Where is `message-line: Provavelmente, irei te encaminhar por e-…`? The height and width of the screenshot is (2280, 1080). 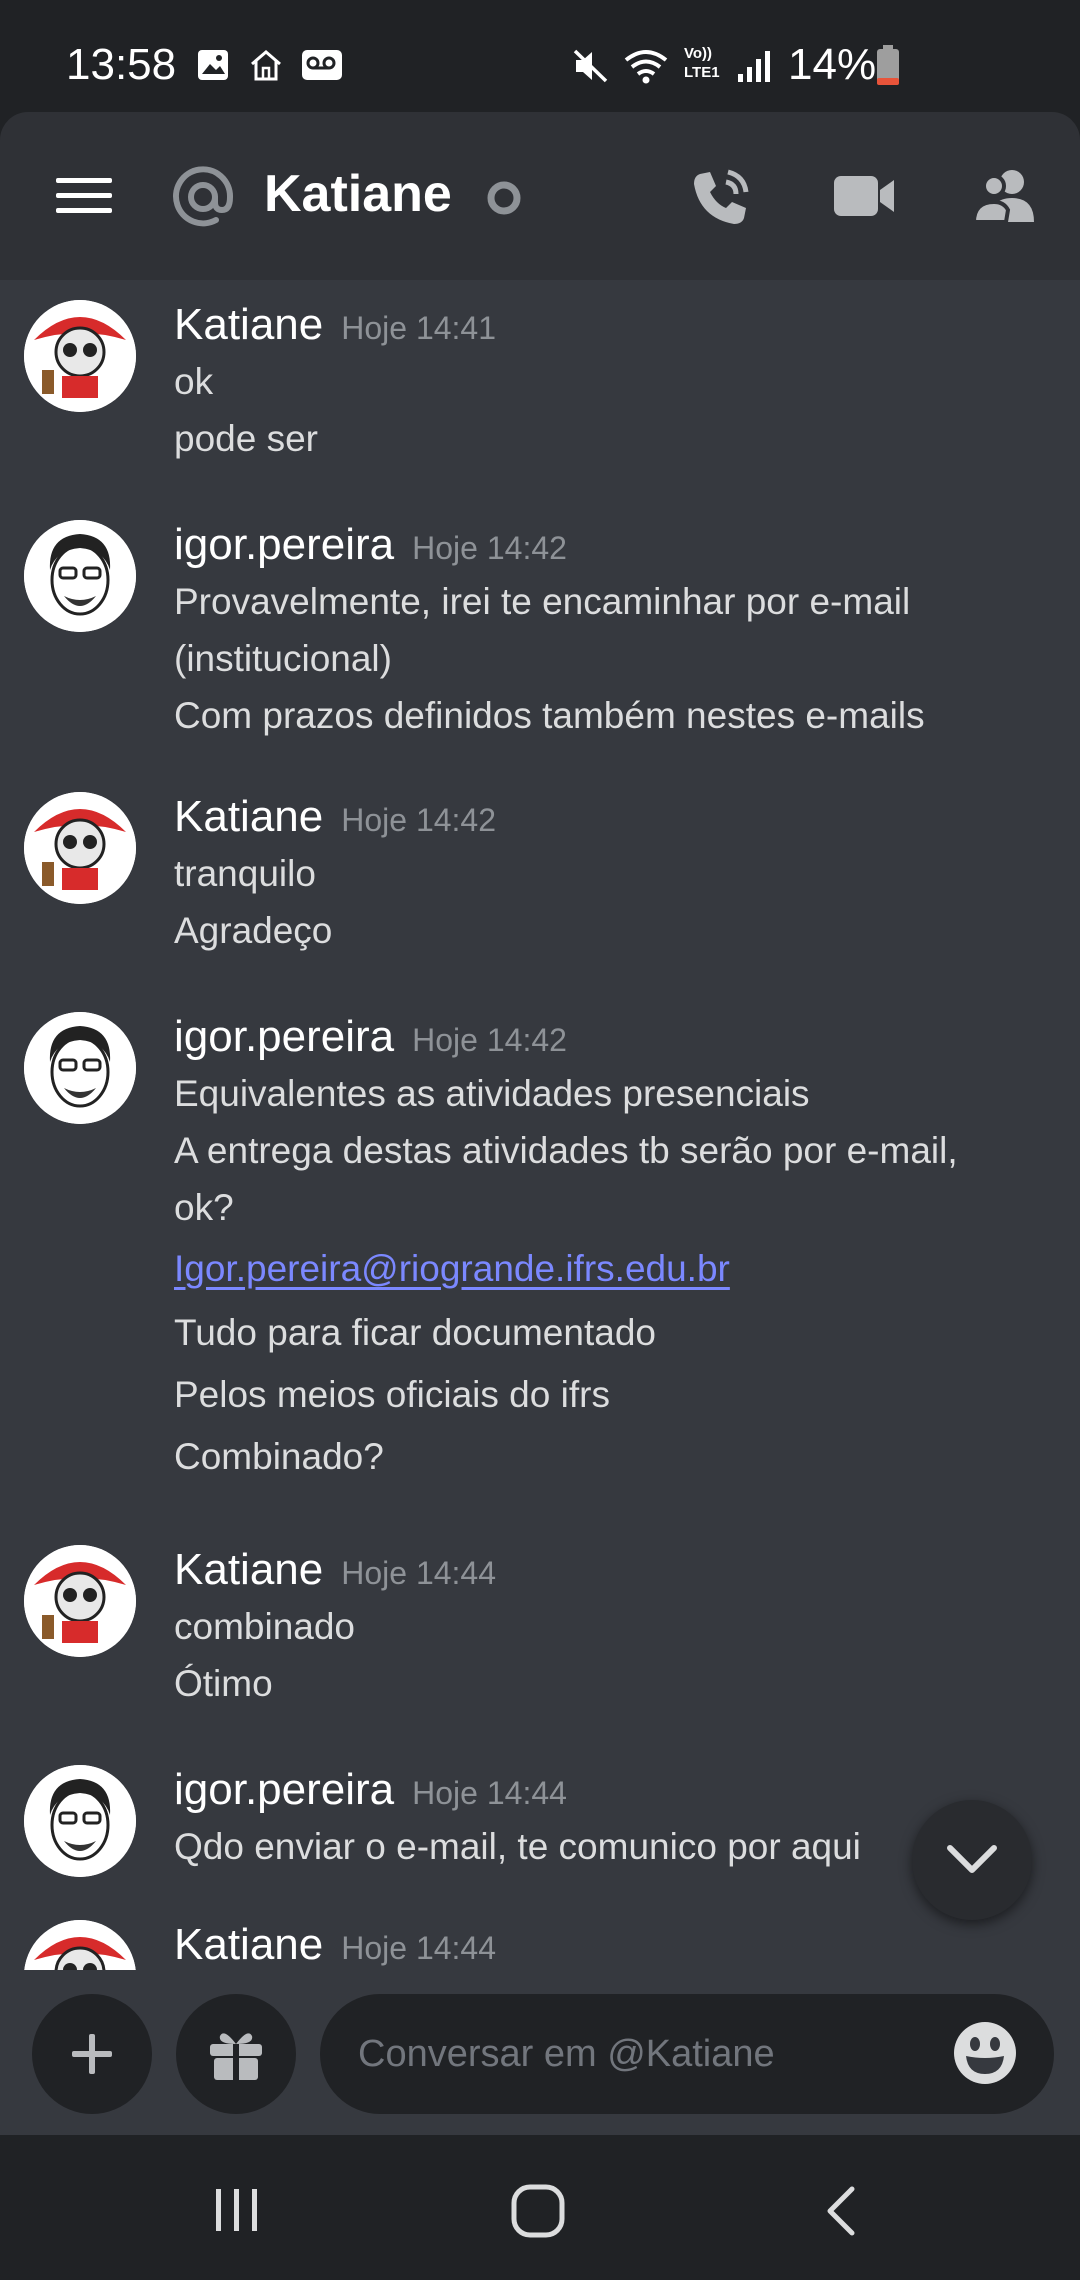 message-line: Provavelmente, irei te encaminhar por e-… is located at coordinates (542, 601).